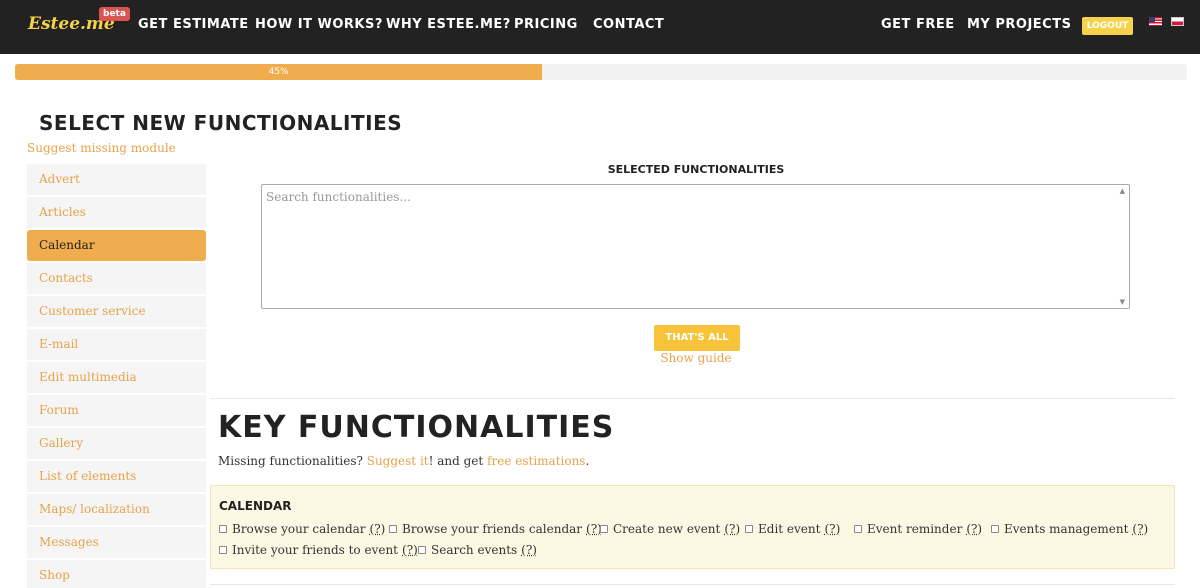 This screenshot has width=1200, height=588. What do you see at coordinates (1066, 529) in the screenshot?
I see `function-label: Events management` at bounding box center [1066, 529].